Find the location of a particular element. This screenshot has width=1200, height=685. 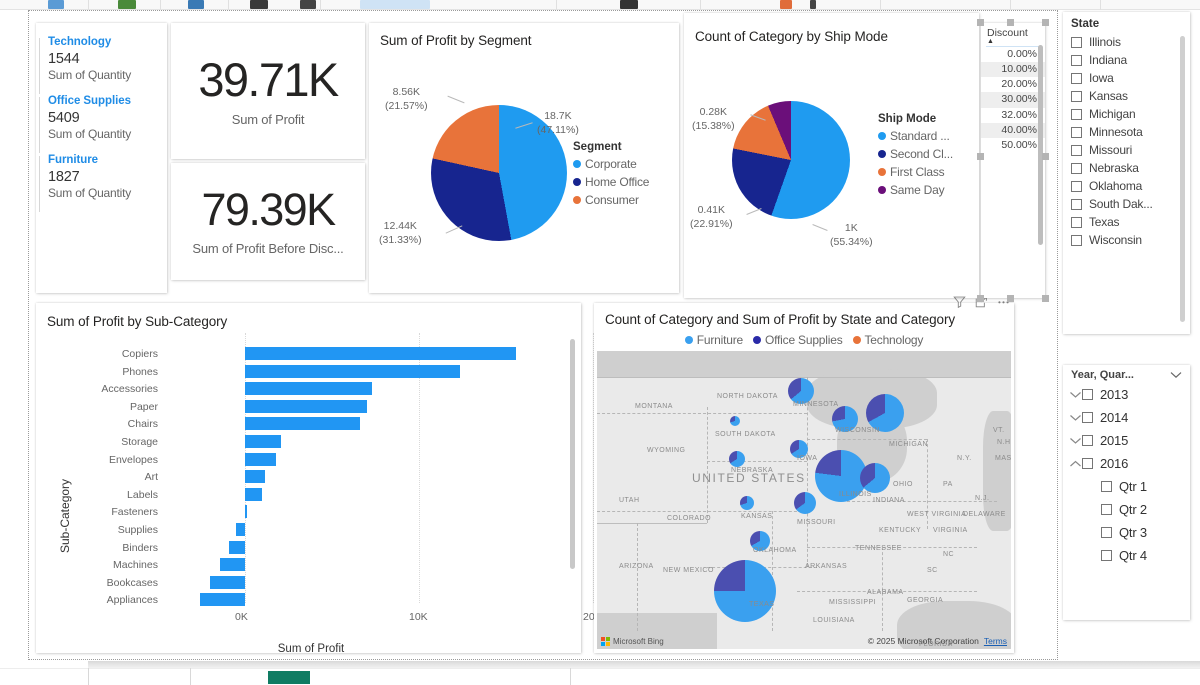

legend-item-technology: Technology is located at coordinates (887, 340).